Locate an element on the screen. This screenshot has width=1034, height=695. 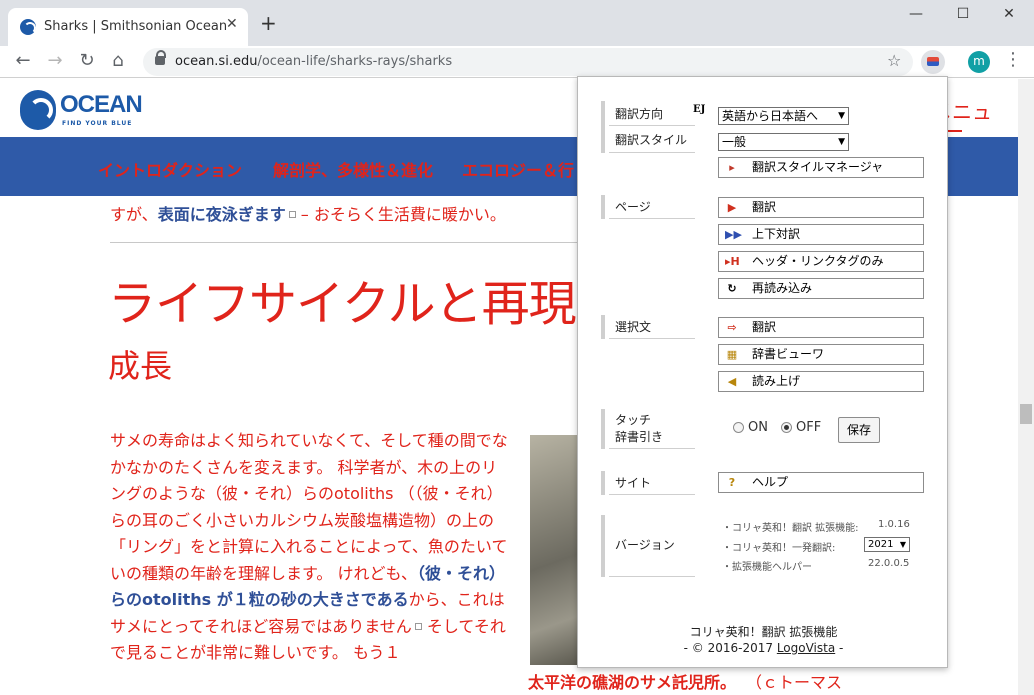
section-touch: タッチ 辞書引き is located at coordinates (648, 429).